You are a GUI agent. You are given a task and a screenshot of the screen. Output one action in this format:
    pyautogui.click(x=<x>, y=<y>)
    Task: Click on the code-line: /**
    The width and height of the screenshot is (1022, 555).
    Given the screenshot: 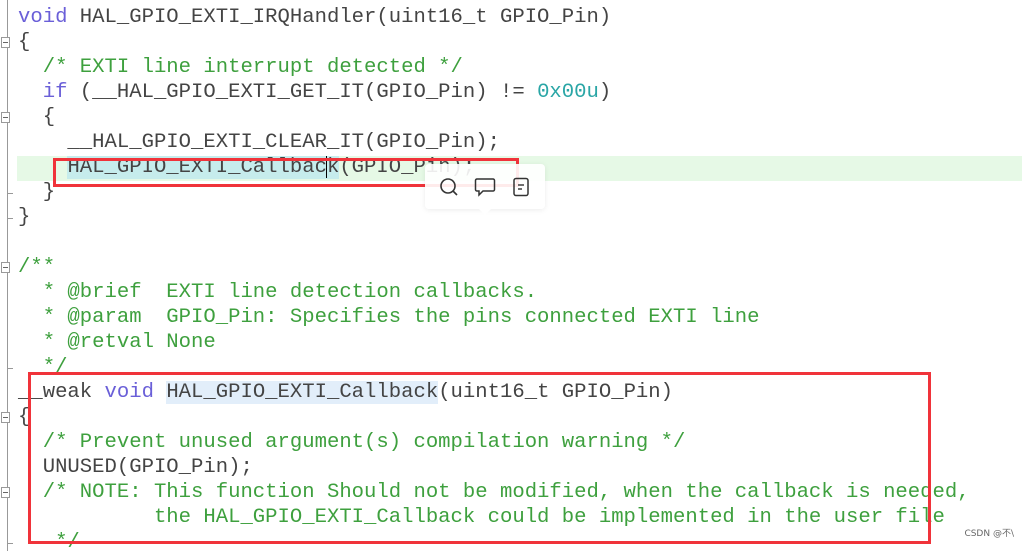 What is the action you would take?
    pyautogui.click(x=494, y=267)
    